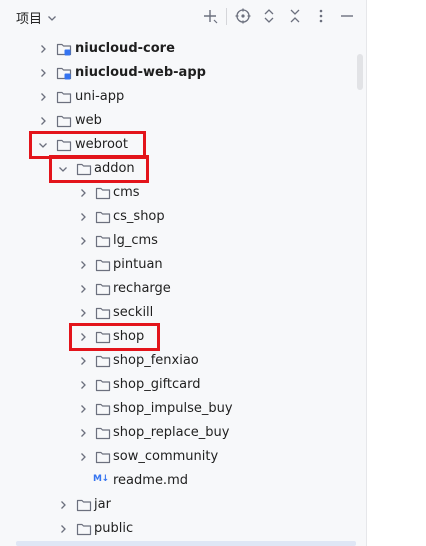  What do you see at coordinates (171, 432) in the screenshot?
I see `tree-row-label: shop_replace_buy` at bounding box center [171, 432].